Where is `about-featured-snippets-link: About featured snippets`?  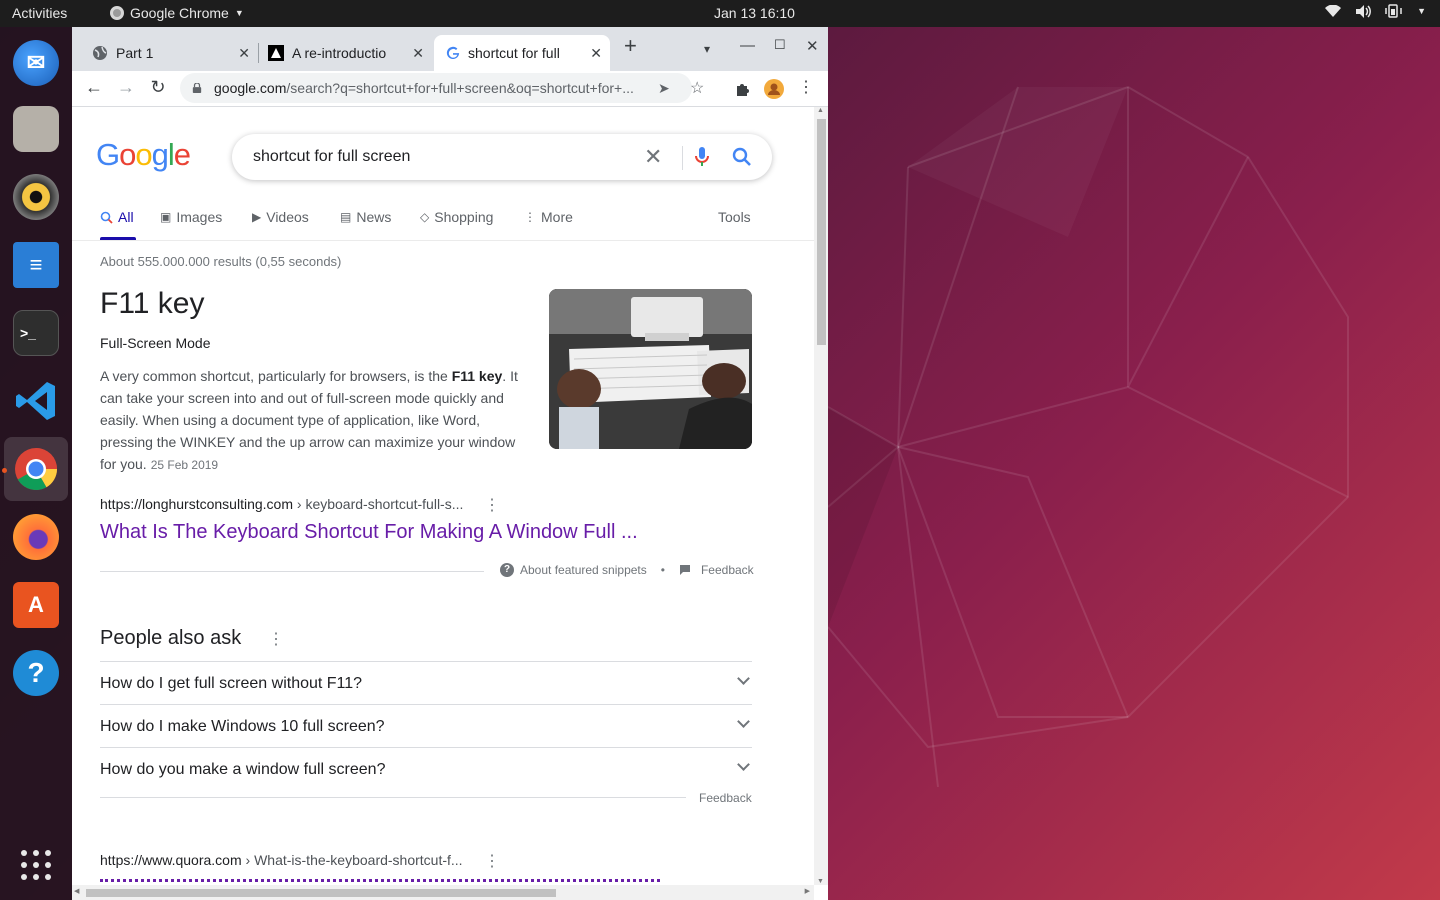 about-featured-snippets-link: About featured snippets is located at coordinates (583, 570).